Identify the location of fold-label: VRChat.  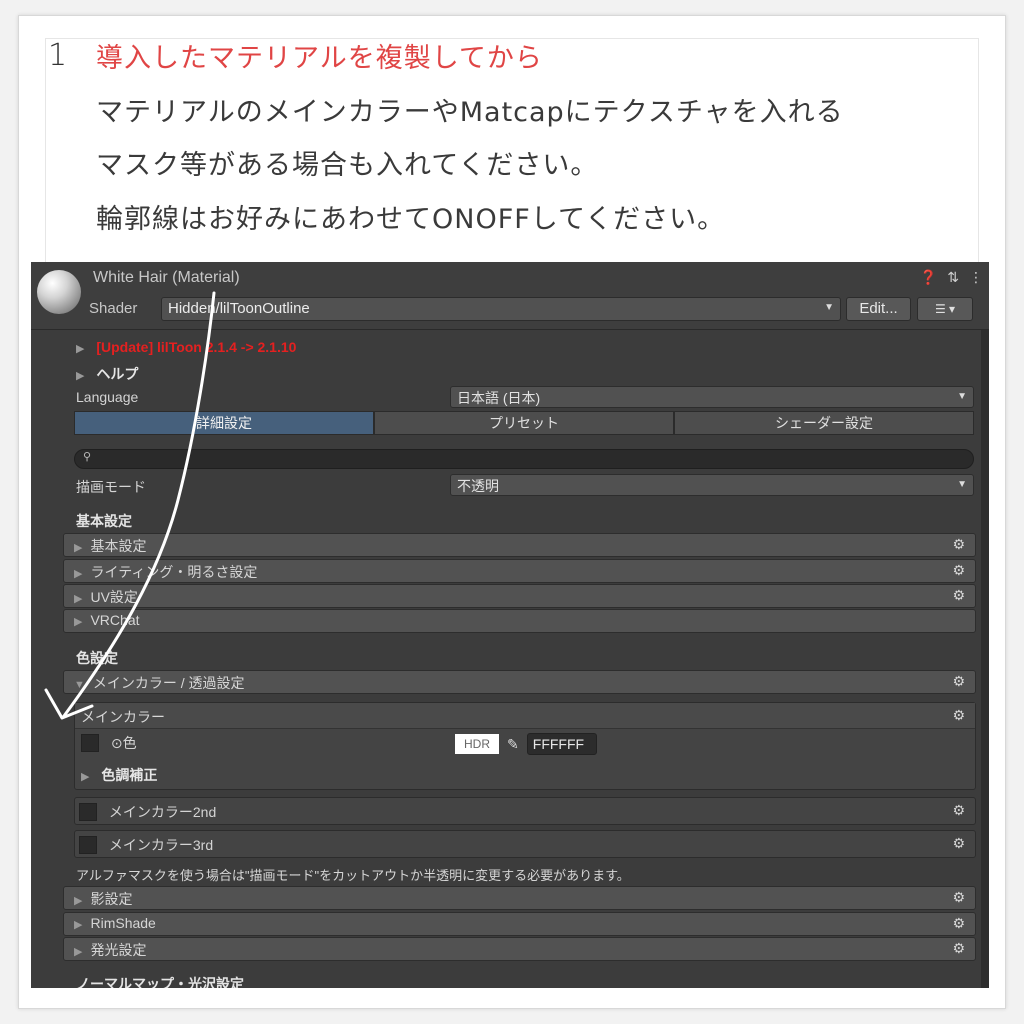
(115, 620).